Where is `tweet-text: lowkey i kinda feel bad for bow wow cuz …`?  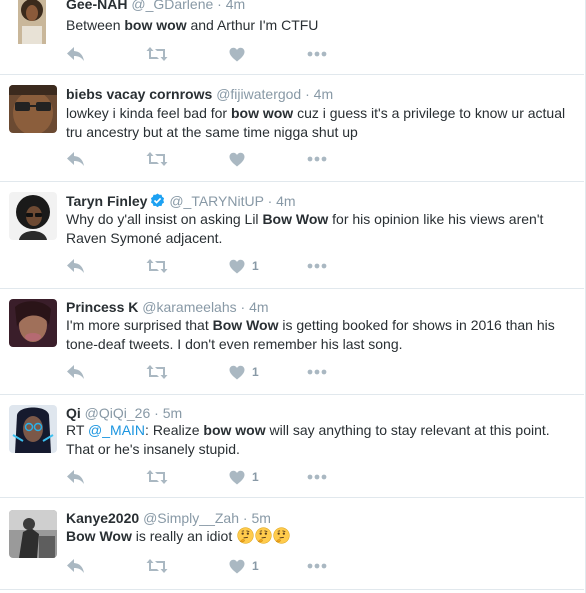
tweet-text: lowkey i kinda feel bad for bow wow cuz … is located at coordinates (318, 122).